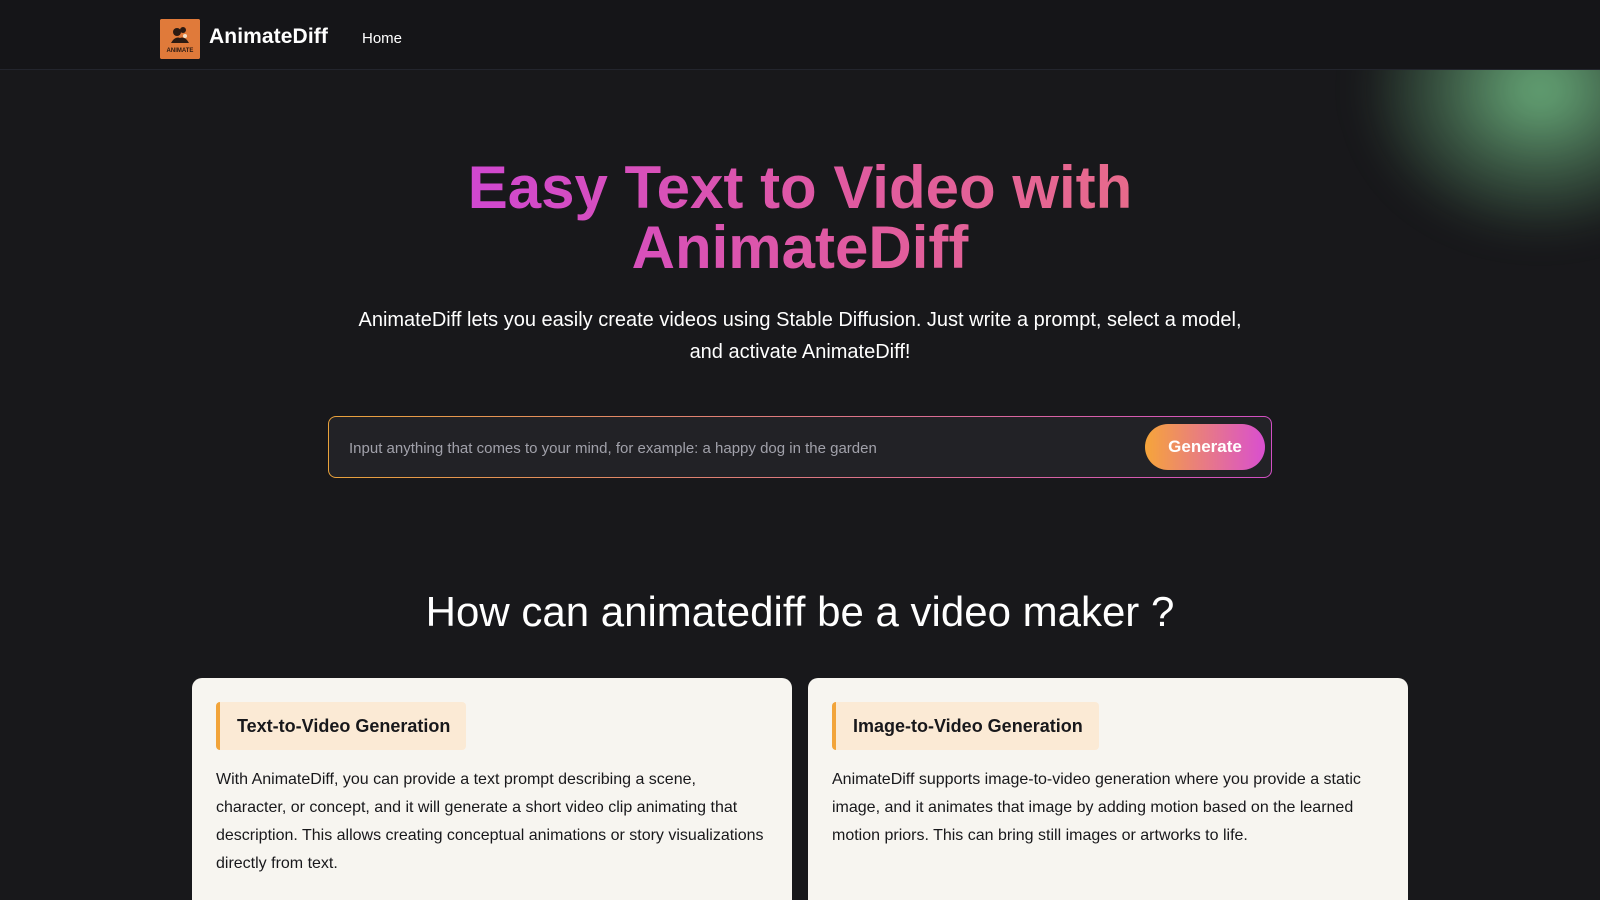  What do you see at coordinates (382, 38) in the screenshot?
I see `nav-home-link: Home` at bounding box center [382, 38].